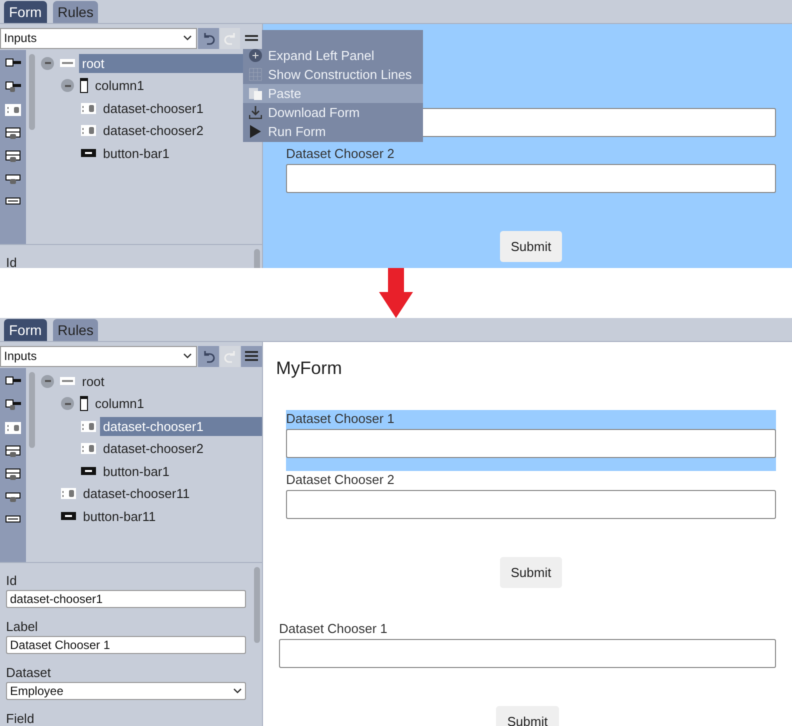  What do you see at coordinates (126, 599) in the screenshot?
I see `property-field: dataset-chooser1` at bounding box center [126, 599].